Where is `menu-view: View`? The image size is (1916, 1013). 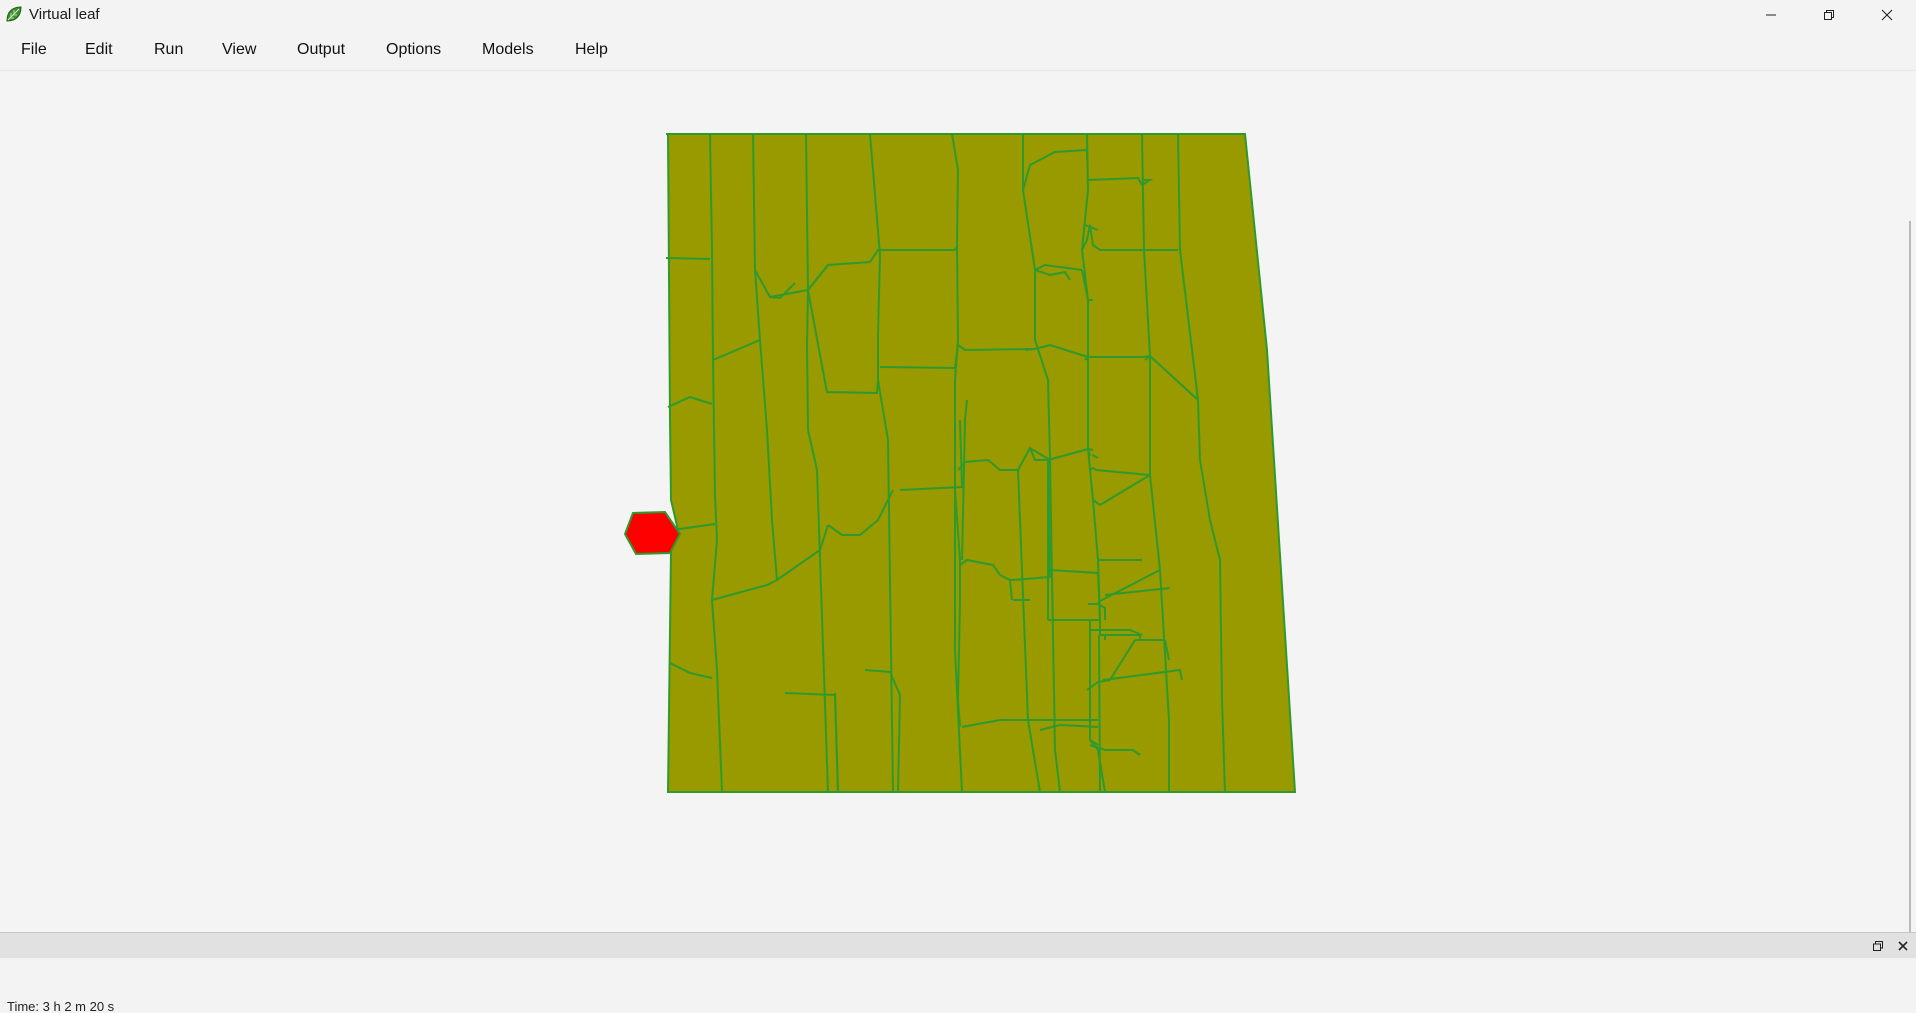
menu-view: View is located at coordinates (239, 50).